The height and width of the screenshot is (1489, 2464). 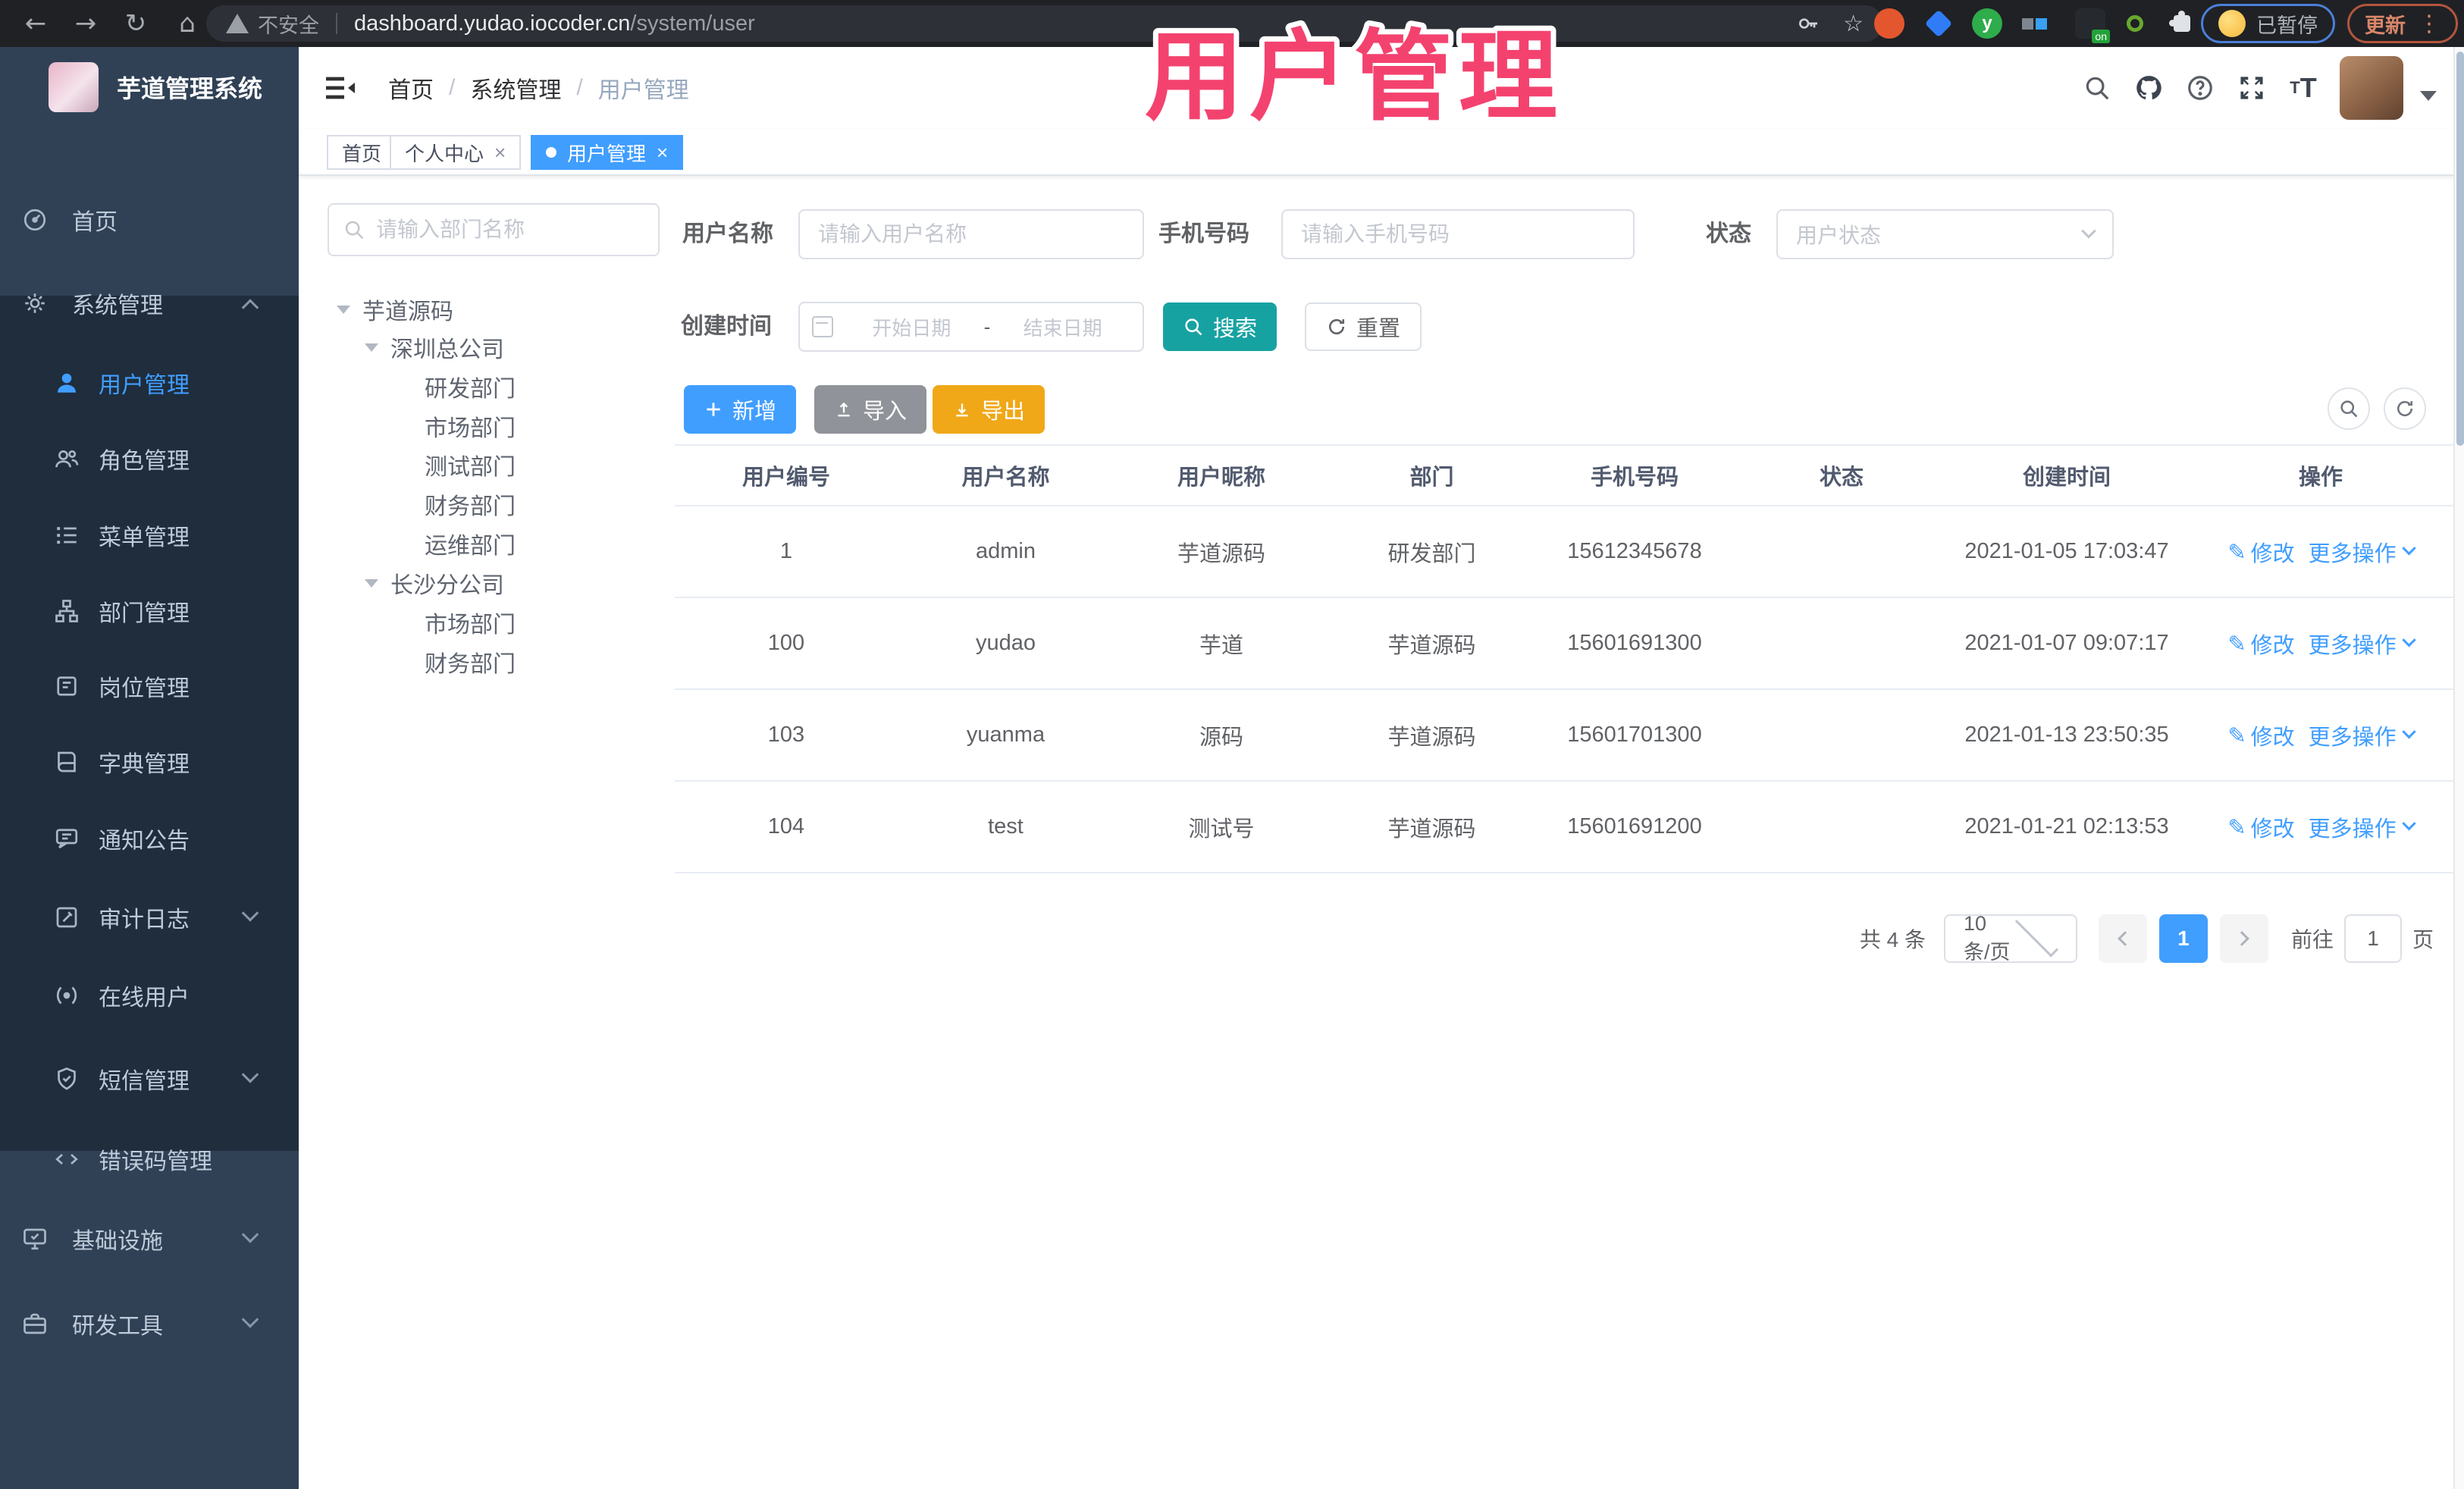 What do you see at coordinates (1220, 327) in the screenshot?
I see `search-button: 搜索` at bounding box center [1220, 327].